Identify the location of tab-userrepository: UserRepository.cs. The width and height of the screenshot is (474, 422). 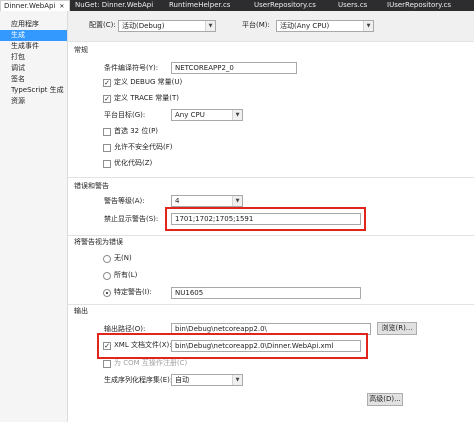
(291, 5).